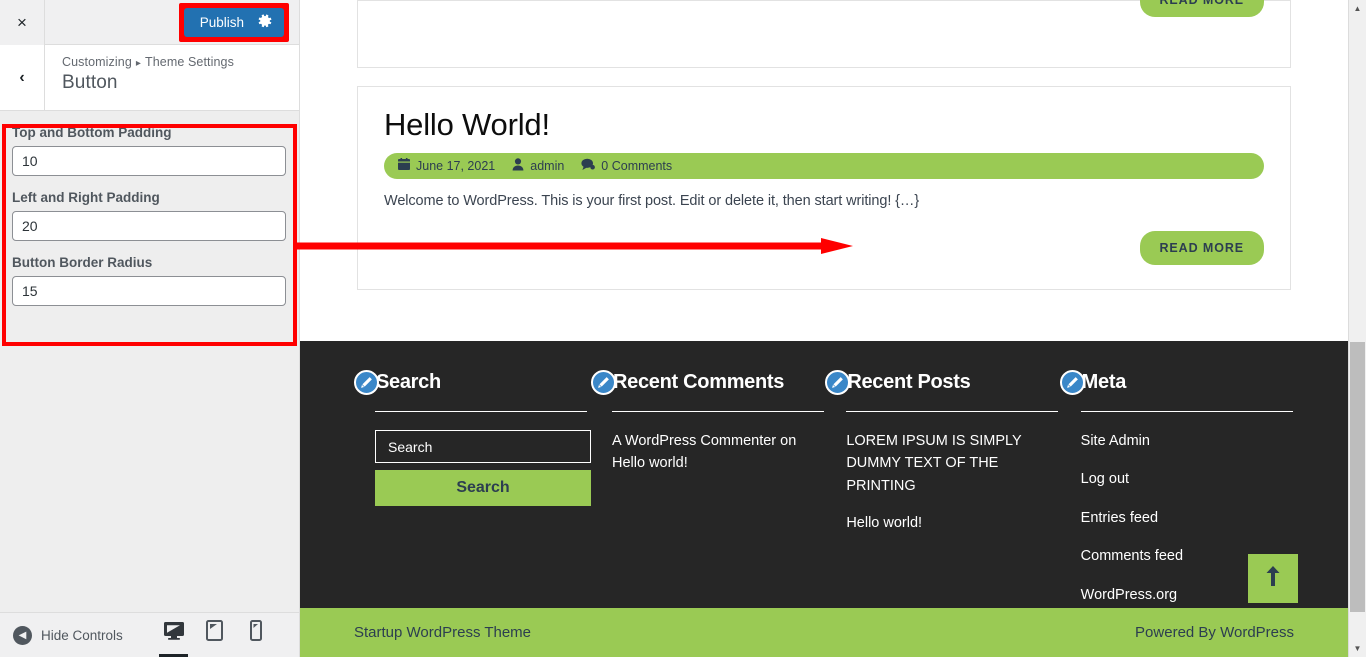  Describe the element at coordinates (149, 161) in the screenshot. I see `top-bottom-padding-input` at that location.